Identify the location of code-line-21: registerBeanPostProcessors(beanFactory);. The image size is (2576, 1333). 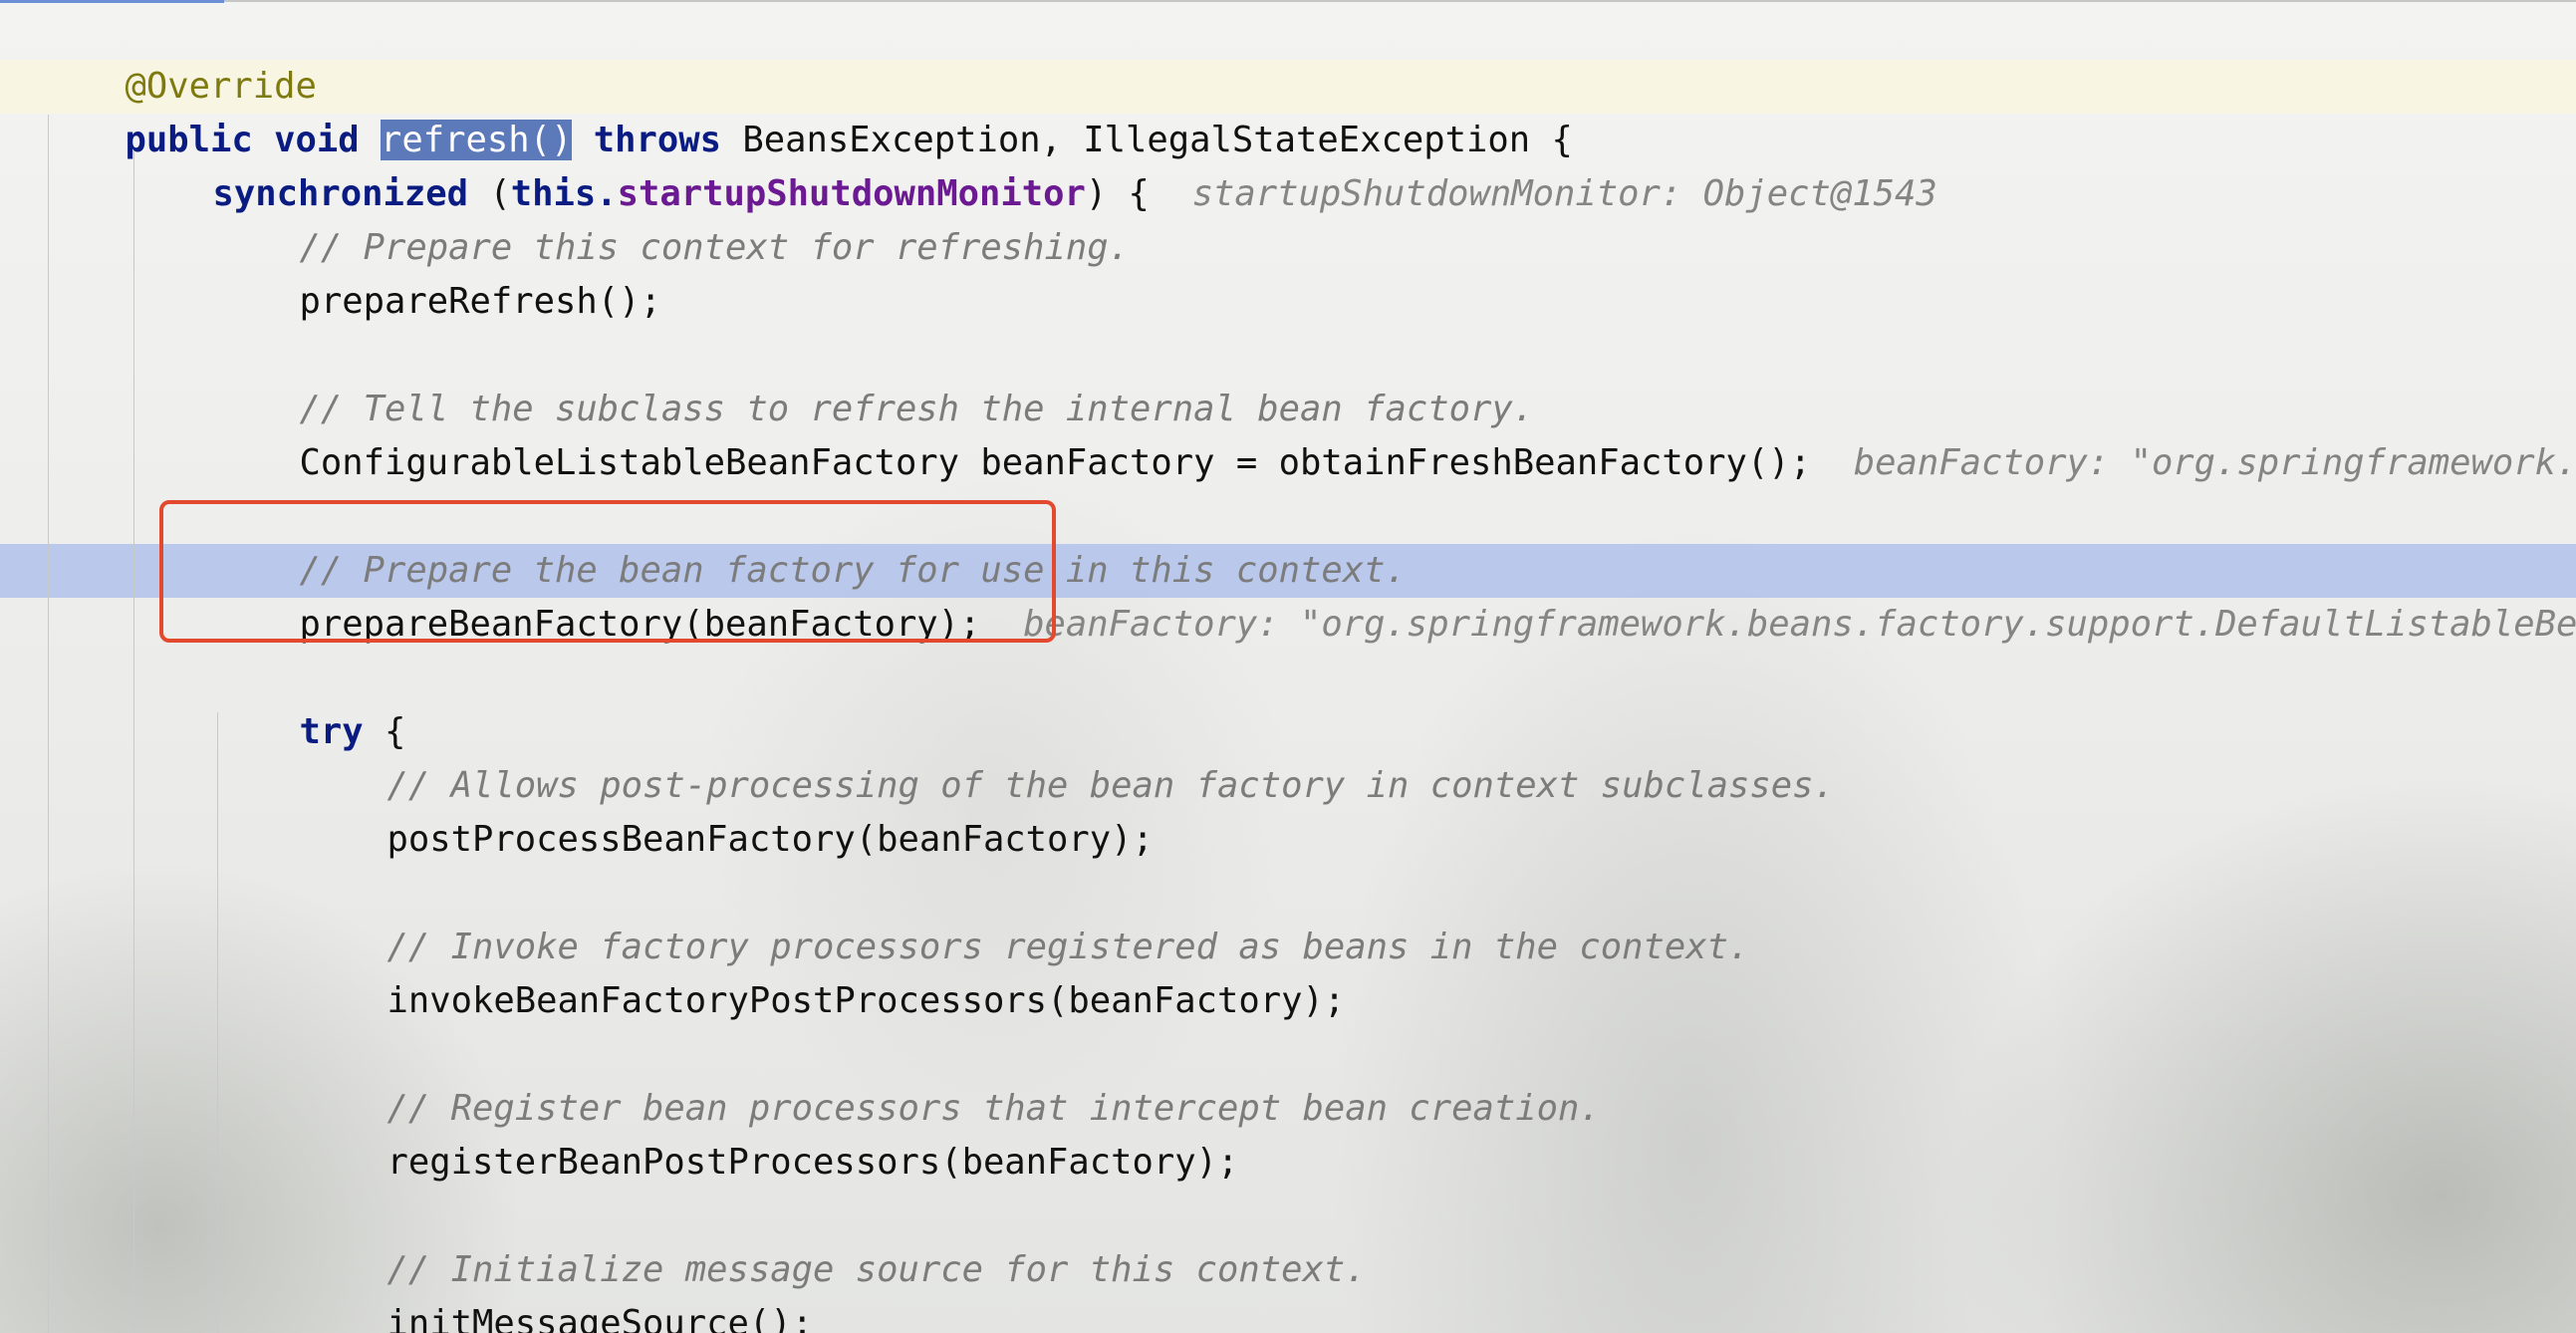
(770, 1132).